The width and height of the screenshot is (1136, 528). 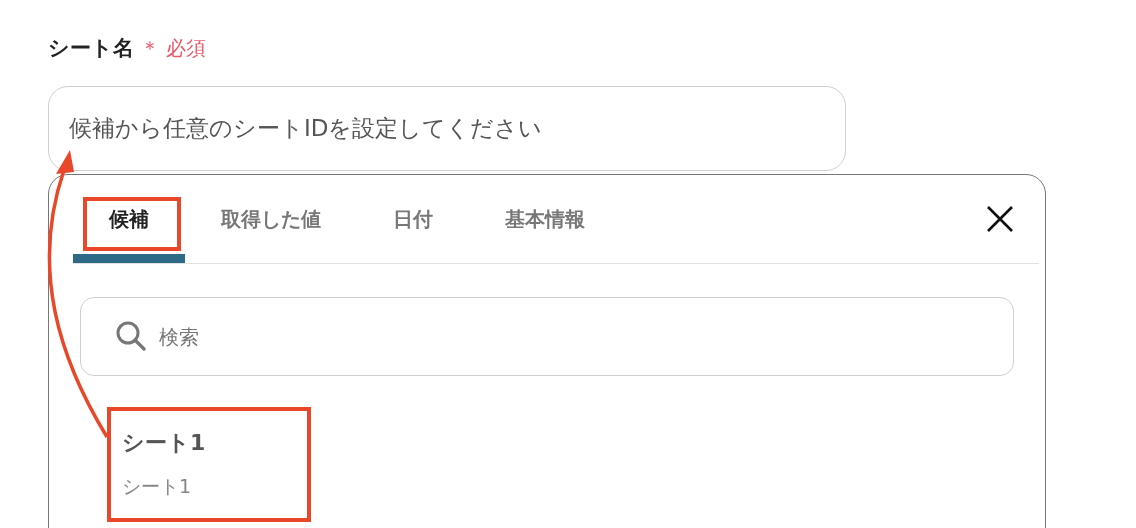 I want to click on required-mark: ＊, so click(x=150, y=48).